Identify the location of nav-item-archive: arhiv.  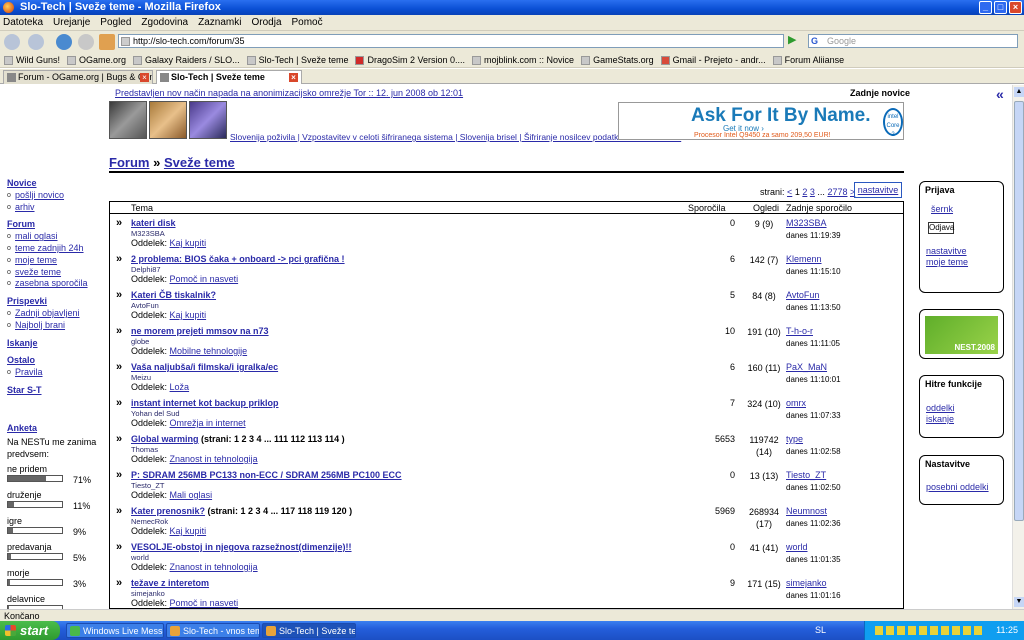
(57, 208).